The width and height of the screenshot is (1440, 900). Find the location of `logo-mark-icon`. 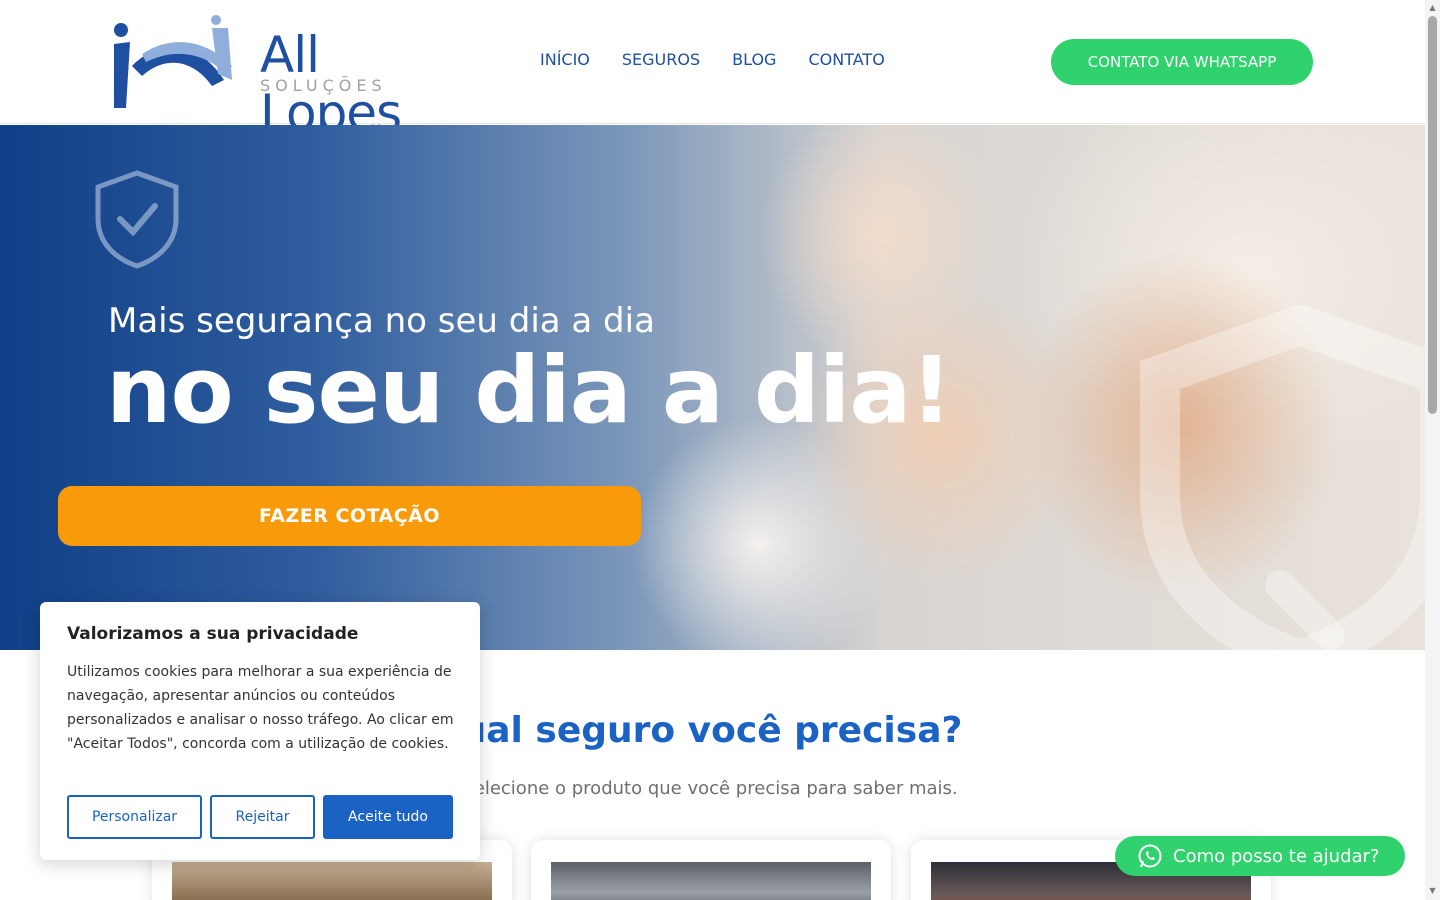

logo-mark-icon is located at coordinates (173, 61).